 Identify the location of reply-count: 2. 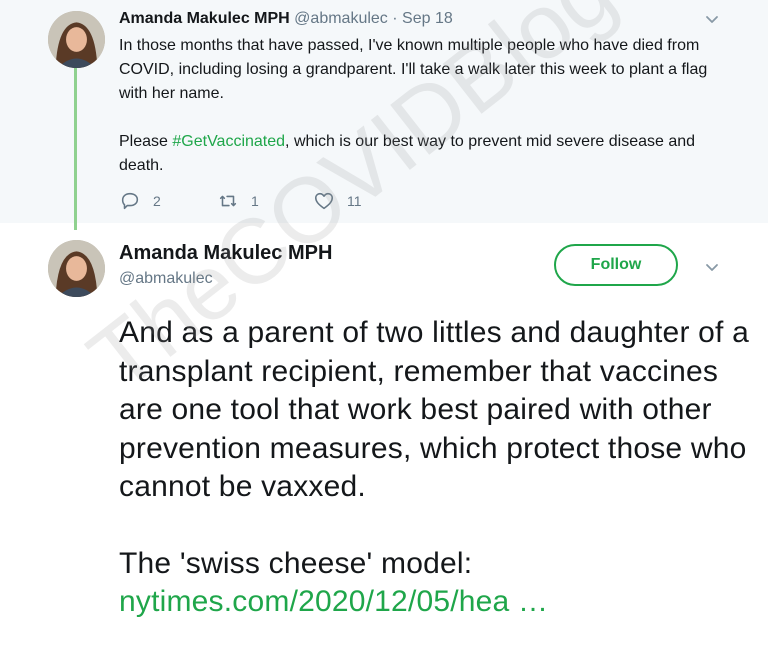
(157, 201).